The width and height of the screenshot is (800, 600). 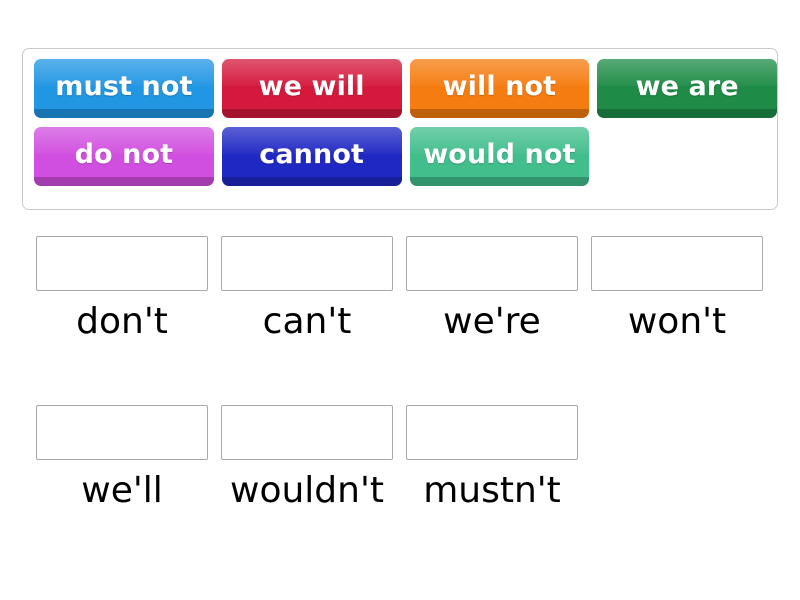 I want to click on answer-slot: wouldn't, so click(x=307, y=457).